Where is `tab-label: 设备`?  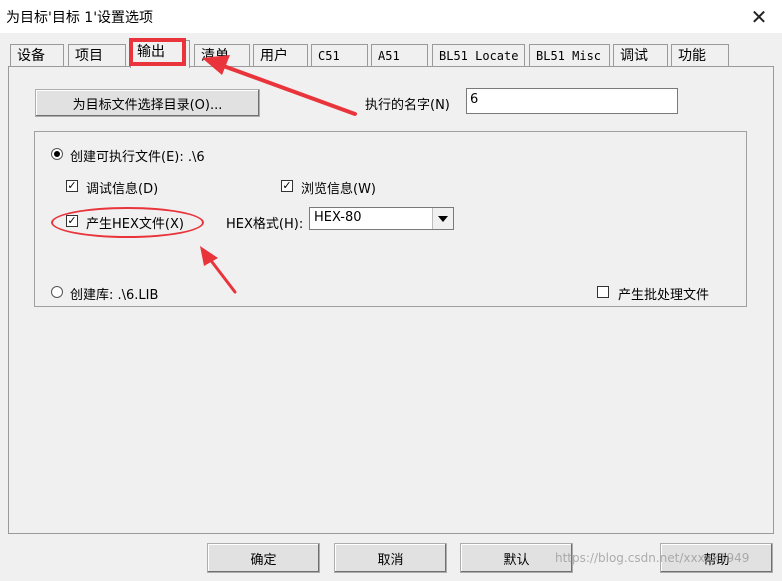 tab-label: 设备 is located at coordinates (31, 56).